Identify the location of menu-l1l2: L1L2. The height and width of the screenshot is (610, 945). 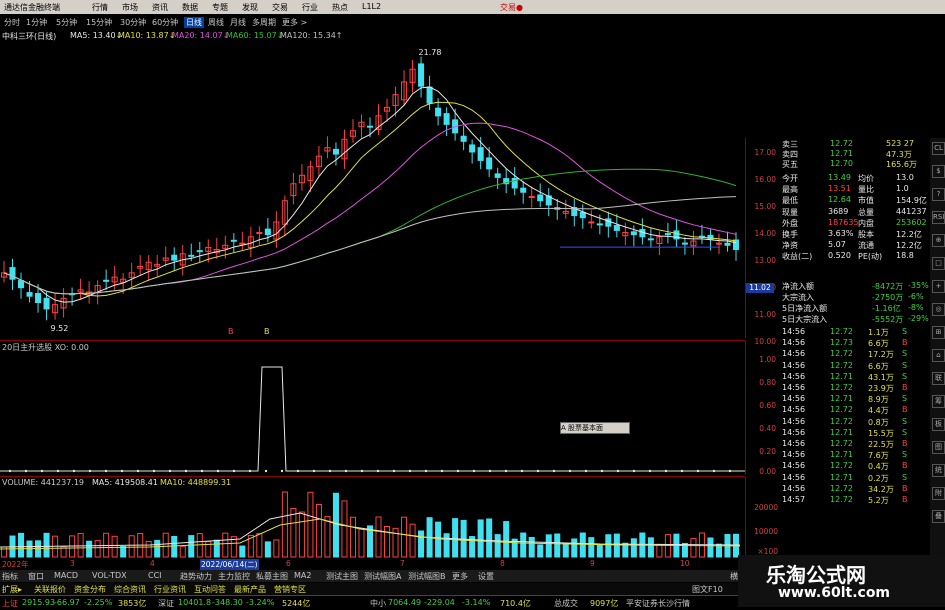
(371, 6).